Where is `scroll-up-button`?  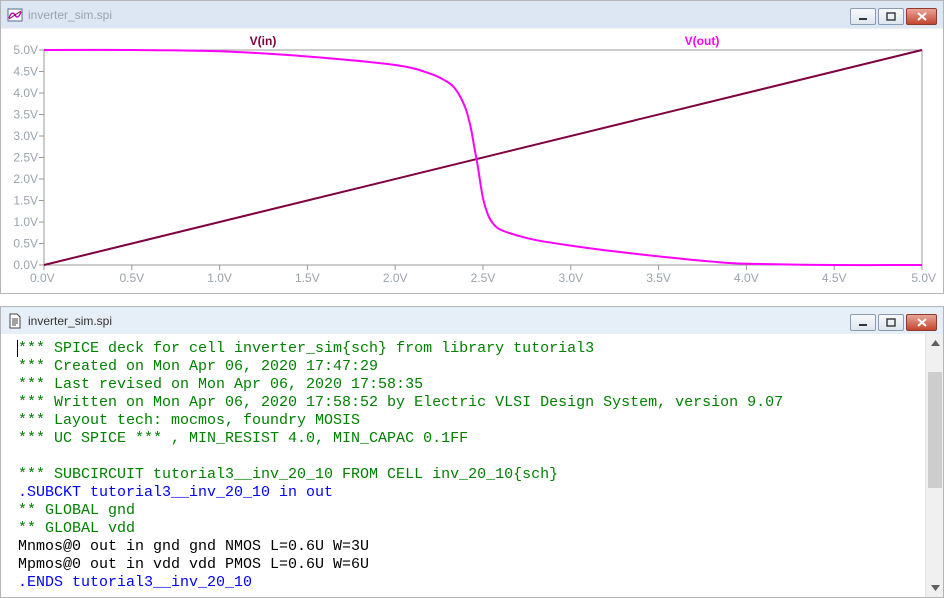
scroll-up-button is located at coordinates (935, 343).